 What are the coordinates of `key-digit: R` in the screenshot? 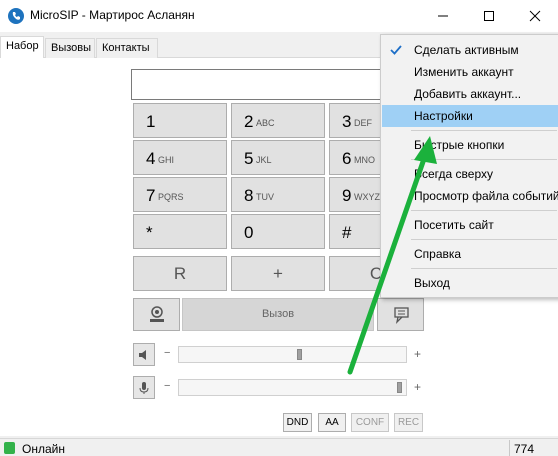 It's located at (180, 273).